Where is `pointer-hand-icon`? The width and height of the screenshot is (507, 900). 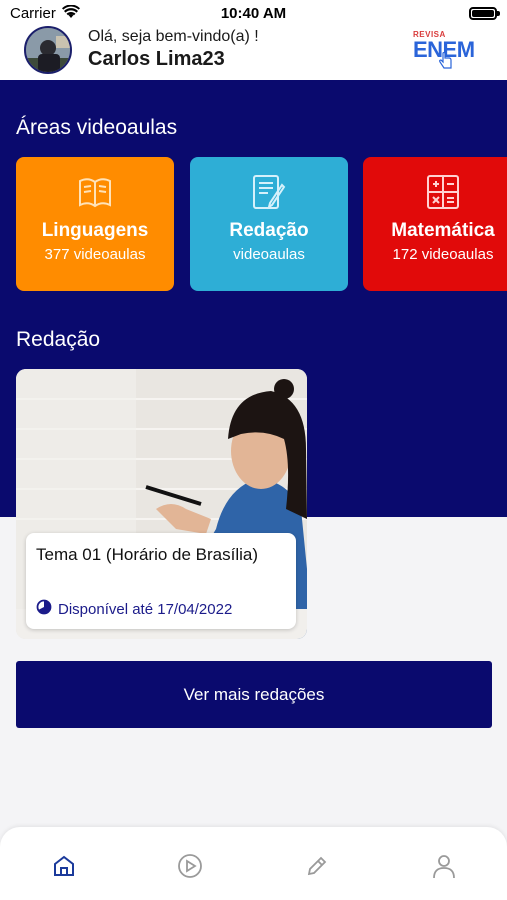
pointer-hand-icon is located at coordinates (446, 63).